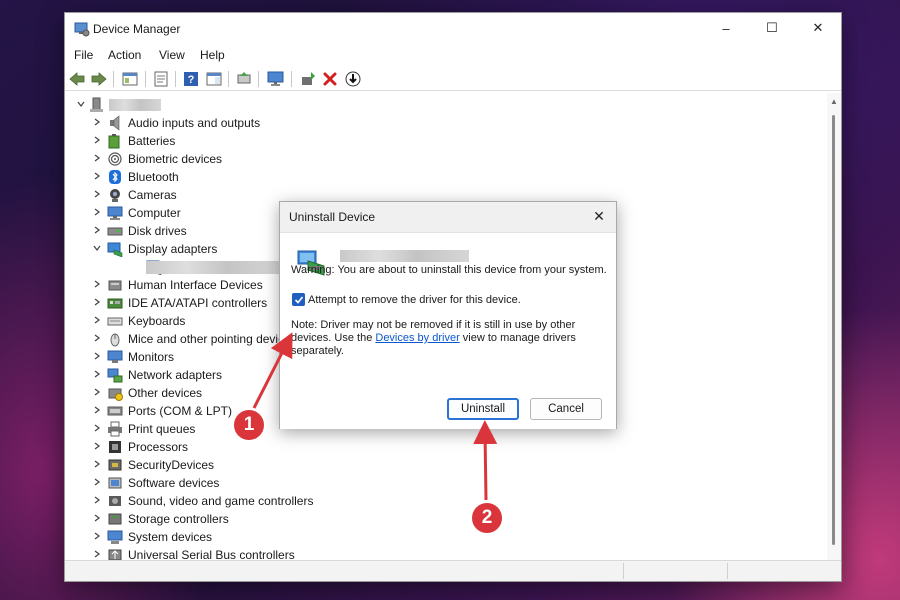 The height and width of the screenshot is (600, 900). Describe the element at coordinates (165, 393) in the screenshot. I see `tree-item-label: Other devices` at that location.